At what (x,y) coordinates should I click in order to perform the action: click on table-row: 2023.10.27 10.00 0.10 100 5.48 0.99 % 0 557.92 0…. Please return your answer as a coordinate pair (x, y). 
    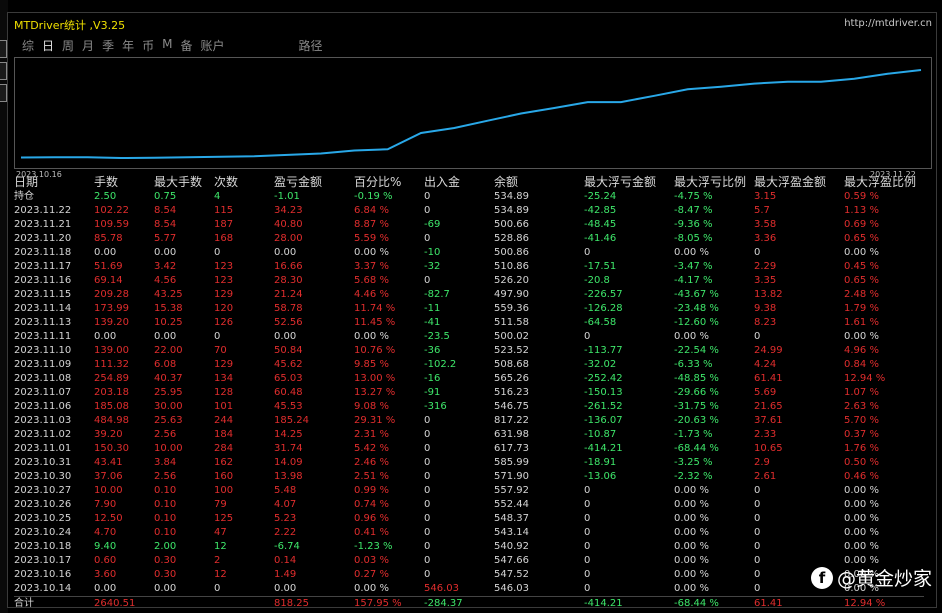
    Looking at the image, I should click on (469, 491).